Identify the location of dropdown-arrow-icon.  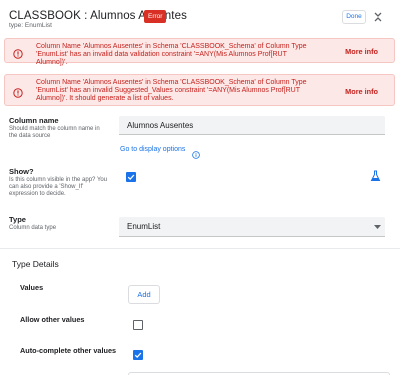
(377, 227).